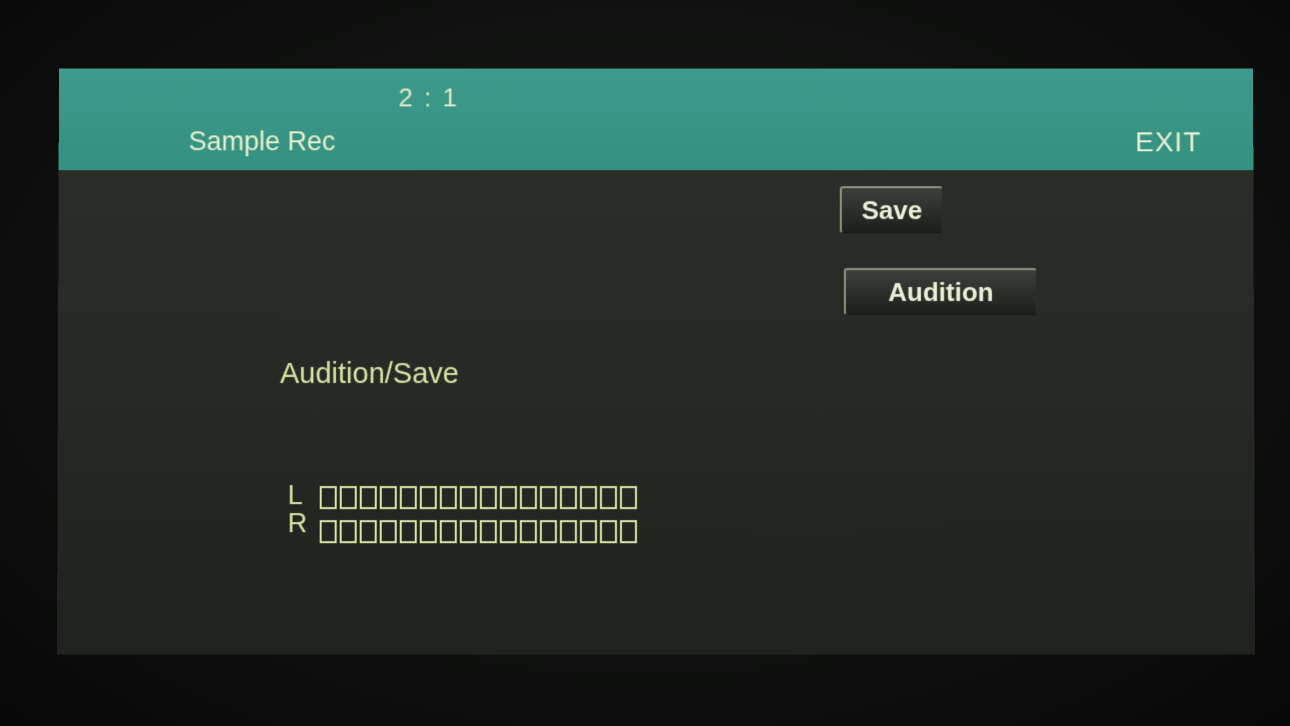 This screenshot has height=726, width=1290. I want to click on meter-right, so click(479, 532).